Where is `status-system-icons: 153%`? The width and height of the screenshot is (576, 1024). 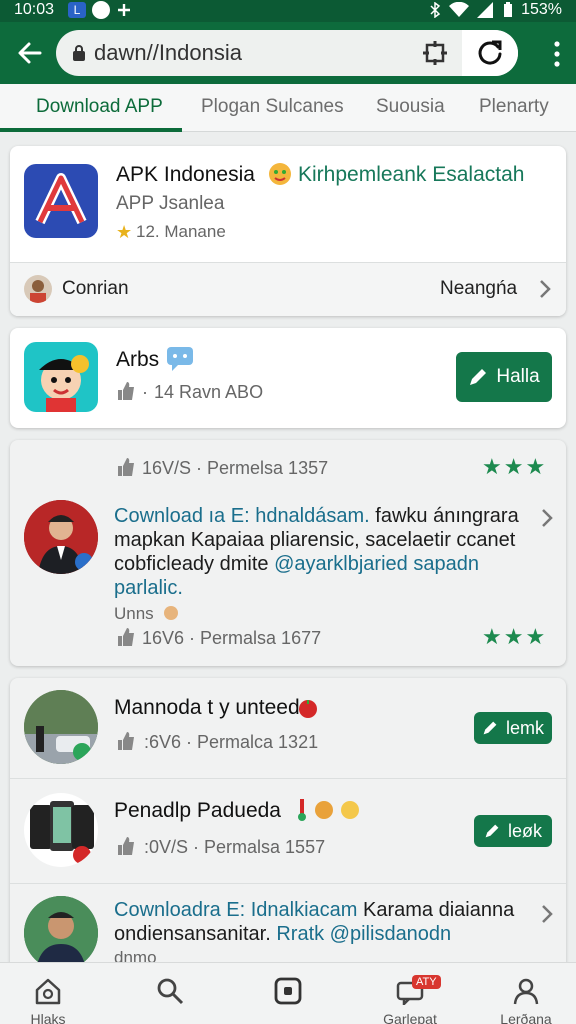
status-system-icons: 153% is located at coordinates (495, 10).